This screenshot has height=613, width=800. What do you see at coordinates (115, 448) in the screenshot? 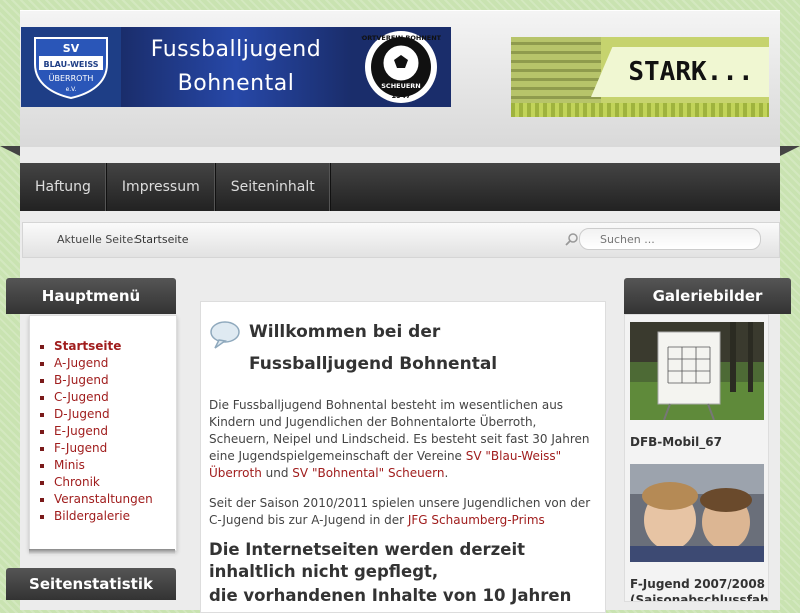
I see `menu-item-f-jugend: F-Jugend` at bounding box center [115, 448].